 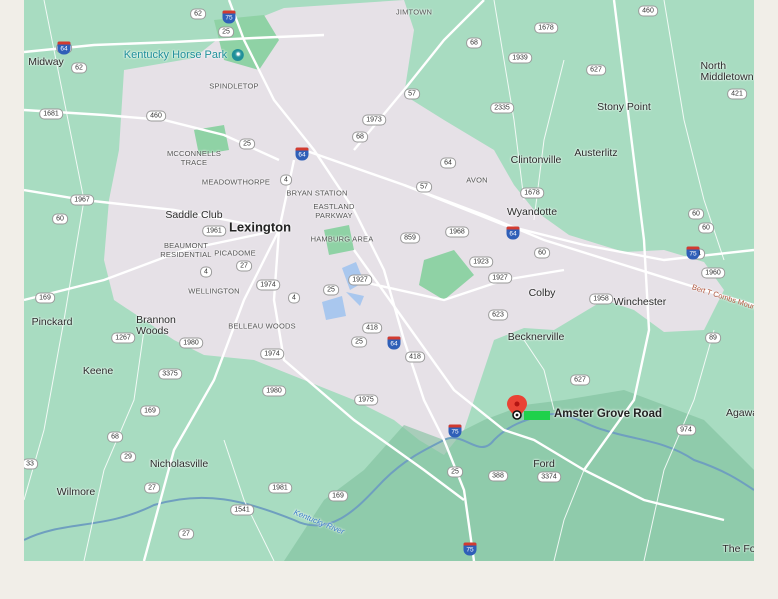 What do you see at coordinates (185, 250) in the screenshot?
I see `place-label: BEAUMONT RESIDENTIAL` at bounding box center [185, 250].